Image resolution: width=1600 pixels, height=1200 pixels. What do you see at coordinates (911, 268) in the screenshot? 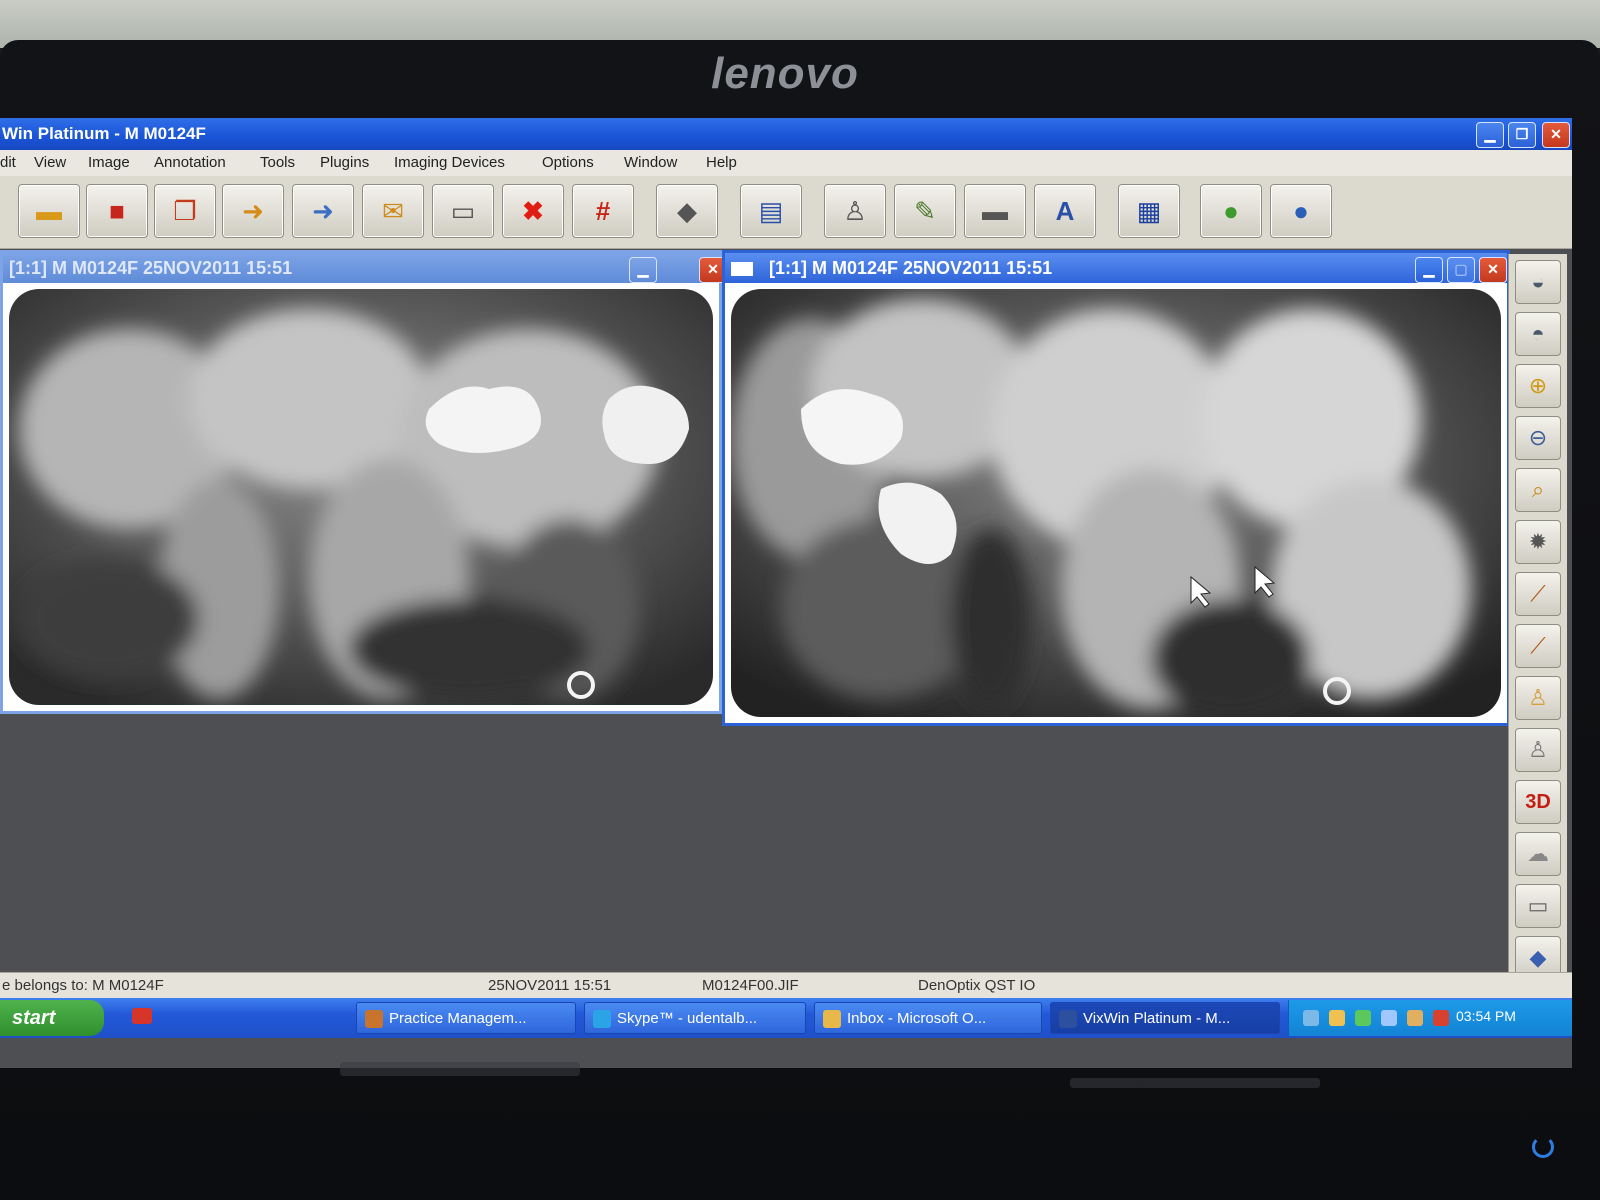
I see `image-window-right-title: [1:1] M M0124F 25NOV2011 15:51` at bounding box center [911, 268].